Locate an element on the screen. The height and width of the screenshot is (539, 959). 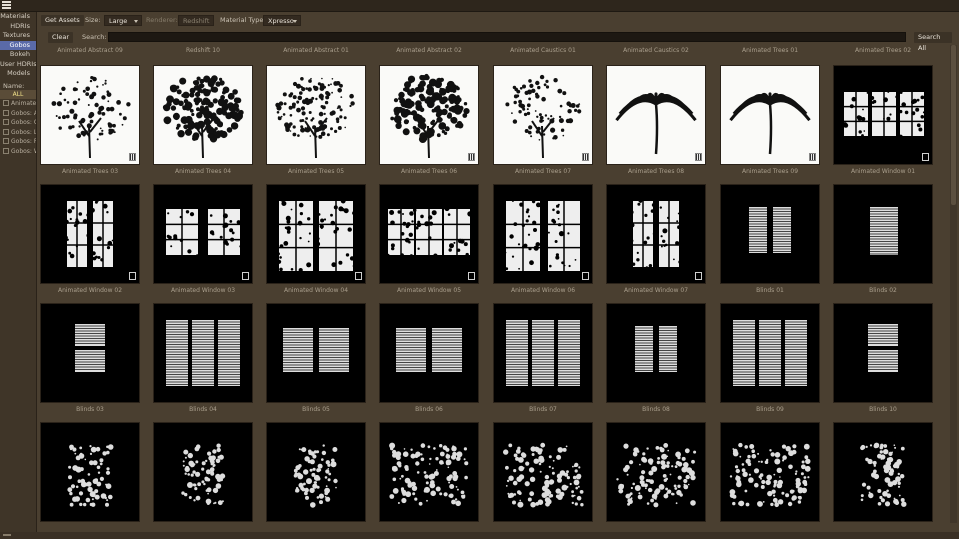
asset-caption: Blinds 06 is located at coordinates (429, 409).